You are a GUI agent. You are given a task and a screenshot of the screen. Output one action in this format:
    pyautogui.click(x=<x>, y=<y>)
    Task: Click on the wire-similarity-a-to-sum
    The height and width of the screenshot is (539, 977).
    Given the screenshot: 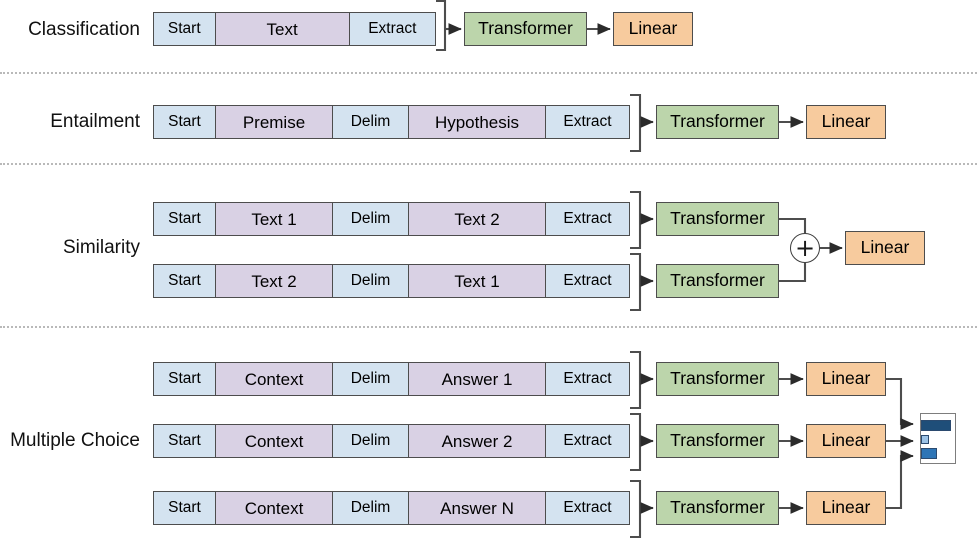 What is the action you would take?
    pyautogui.click(x=793, y=225)
    